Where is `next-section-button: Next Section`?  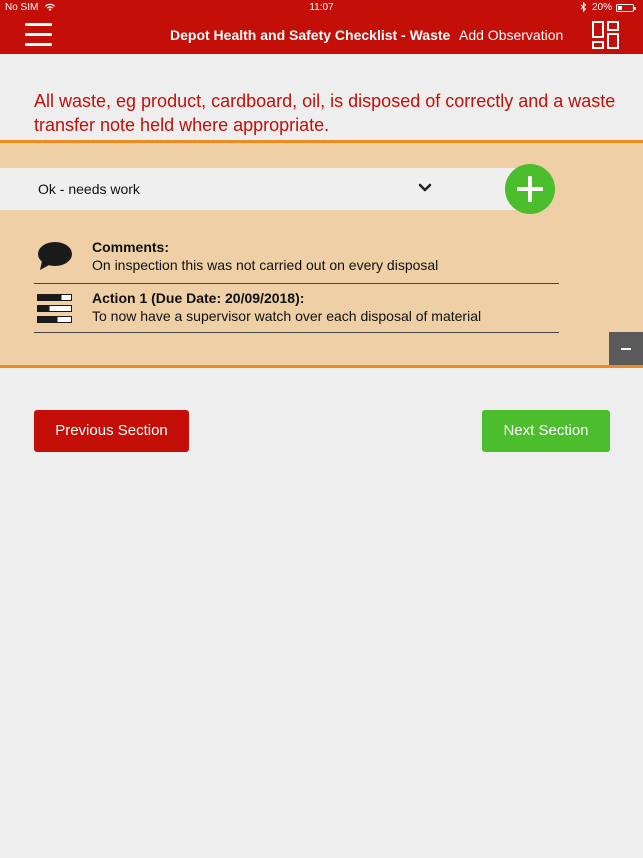 next-section-button: Next Section is located at coordinates (546, 431).